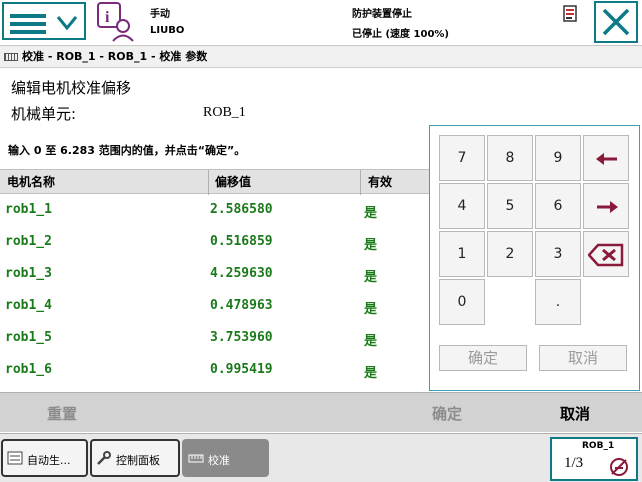  I want to click on taskbar: 自动生... 控制面板 校准 ROB_1 1/3, so click(321, 457).